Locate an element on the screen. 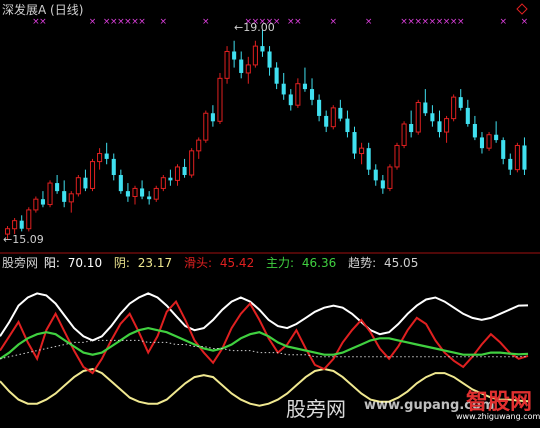 The height and width of the screenshot is (428, 540). indicator-name: 股旁网 is located at coordinates (20, 263).